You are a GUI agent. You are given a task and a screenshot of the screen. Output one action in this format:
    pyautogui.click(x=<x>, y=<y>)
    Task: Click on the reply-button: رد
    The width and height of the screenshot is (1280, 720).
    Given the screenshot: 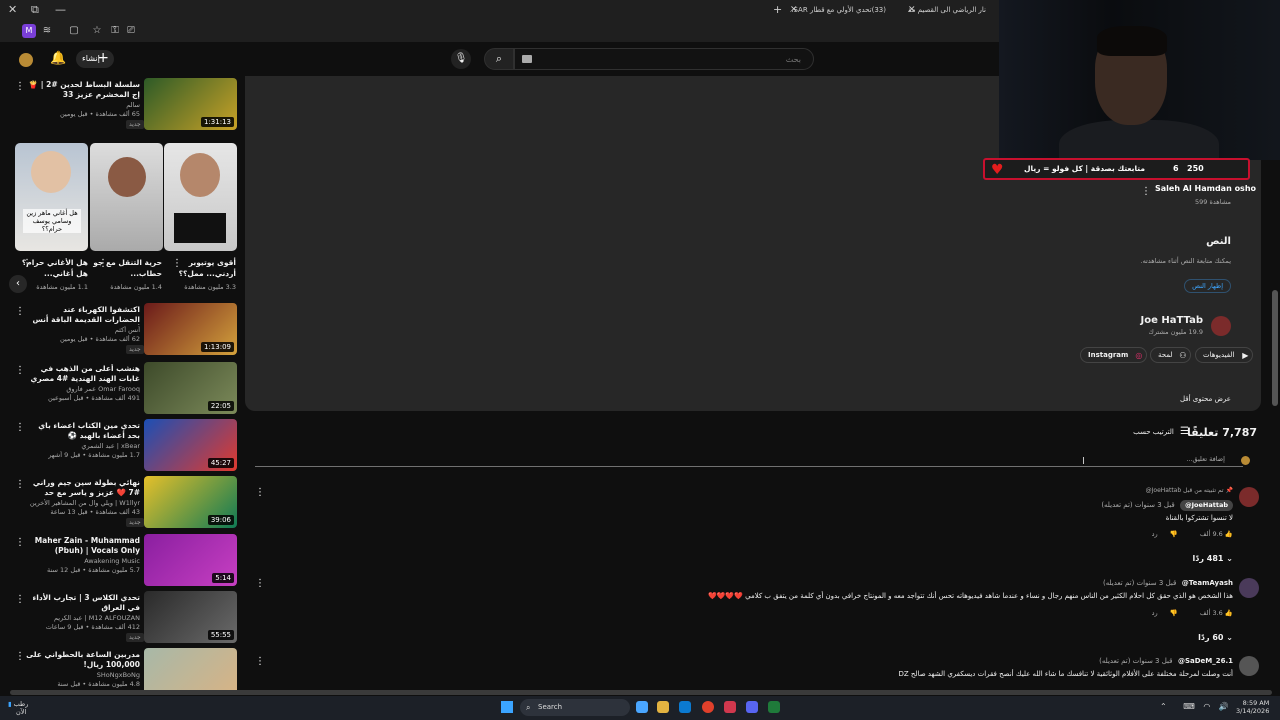 What is the action you would take?
    pyautogui.click(x=1155, y=613)
    